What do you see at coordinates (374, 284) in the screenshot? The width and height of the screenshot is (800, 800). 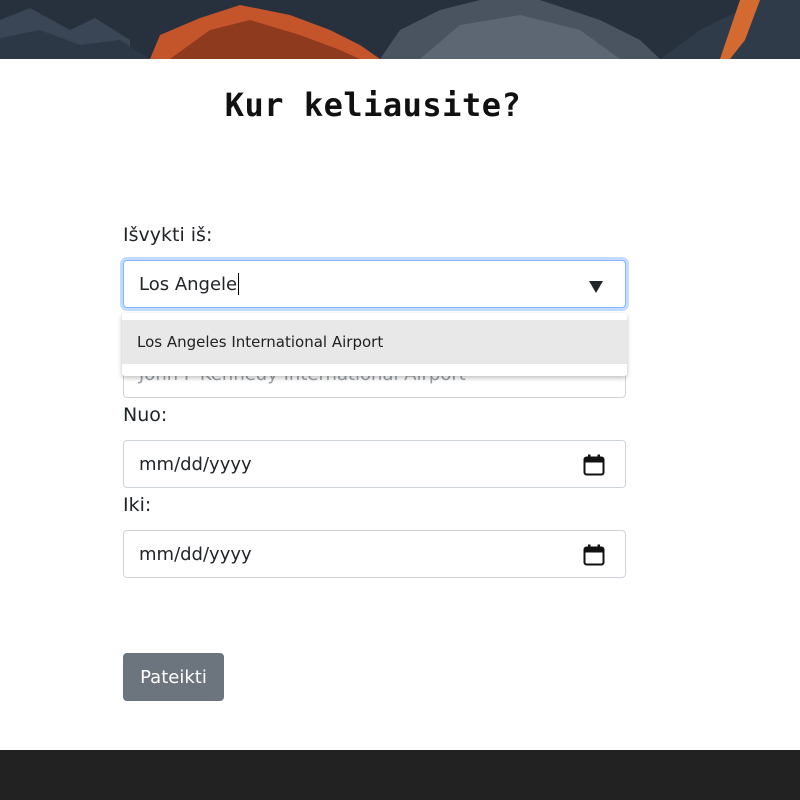 I see `departure-combobox: Los Angele` at bounding box center [374, 284].